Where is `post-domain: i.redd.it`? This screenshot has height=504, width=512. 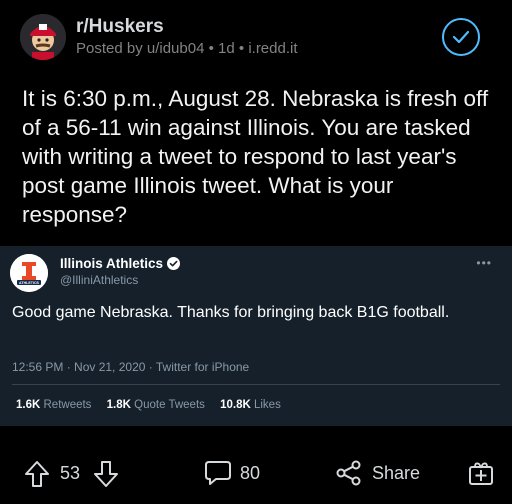 post-domain: i.redd.it is located at coordinates (272, 48).